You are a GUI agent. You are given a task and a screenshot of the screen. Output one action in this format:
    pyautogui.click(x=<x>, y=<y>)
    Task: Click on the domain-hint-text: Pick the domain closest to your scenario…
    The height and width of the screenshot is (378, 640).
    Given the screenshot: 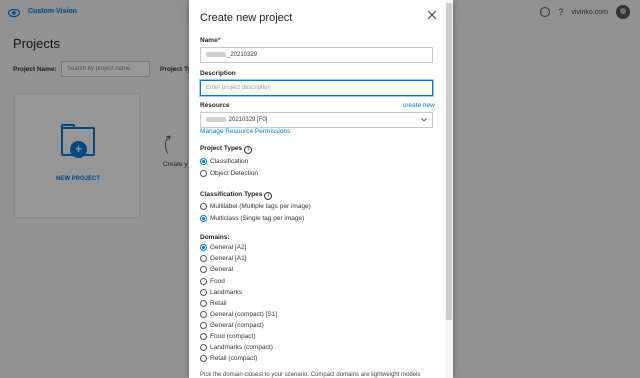 What is the action you would take?
    pyautogui.click(x=310, y=375)
    